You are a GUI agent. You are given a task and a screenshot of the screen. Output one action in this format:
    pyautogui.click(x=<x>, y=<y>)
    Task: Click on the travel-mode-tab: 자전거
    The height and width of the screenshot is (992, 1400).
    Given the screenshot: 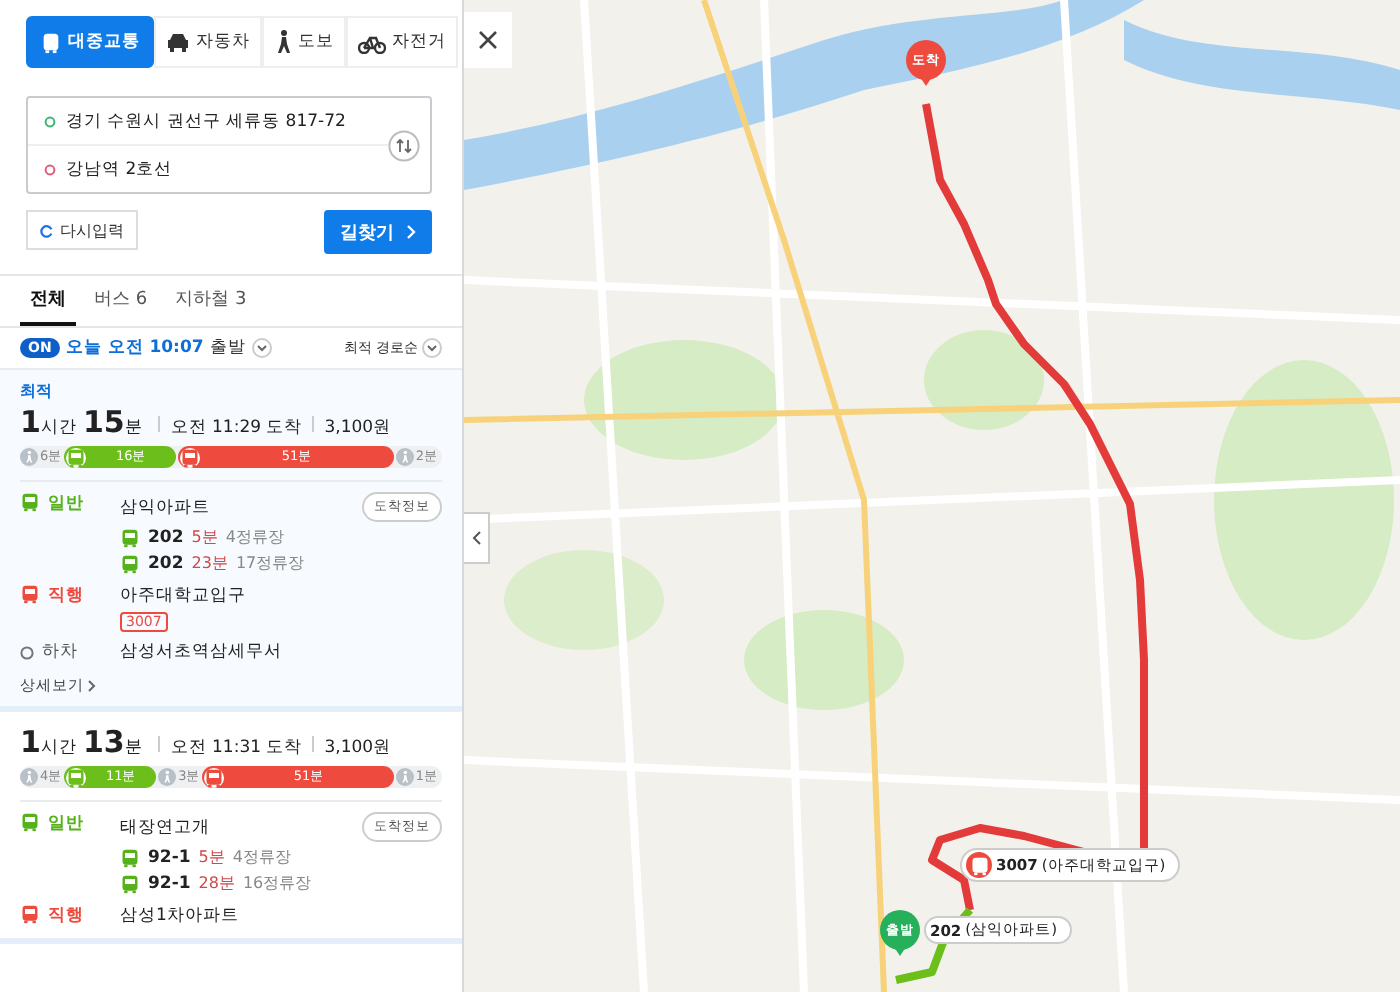 What is the action you would take?
    pyautogui.click(x=402, y=42)
    